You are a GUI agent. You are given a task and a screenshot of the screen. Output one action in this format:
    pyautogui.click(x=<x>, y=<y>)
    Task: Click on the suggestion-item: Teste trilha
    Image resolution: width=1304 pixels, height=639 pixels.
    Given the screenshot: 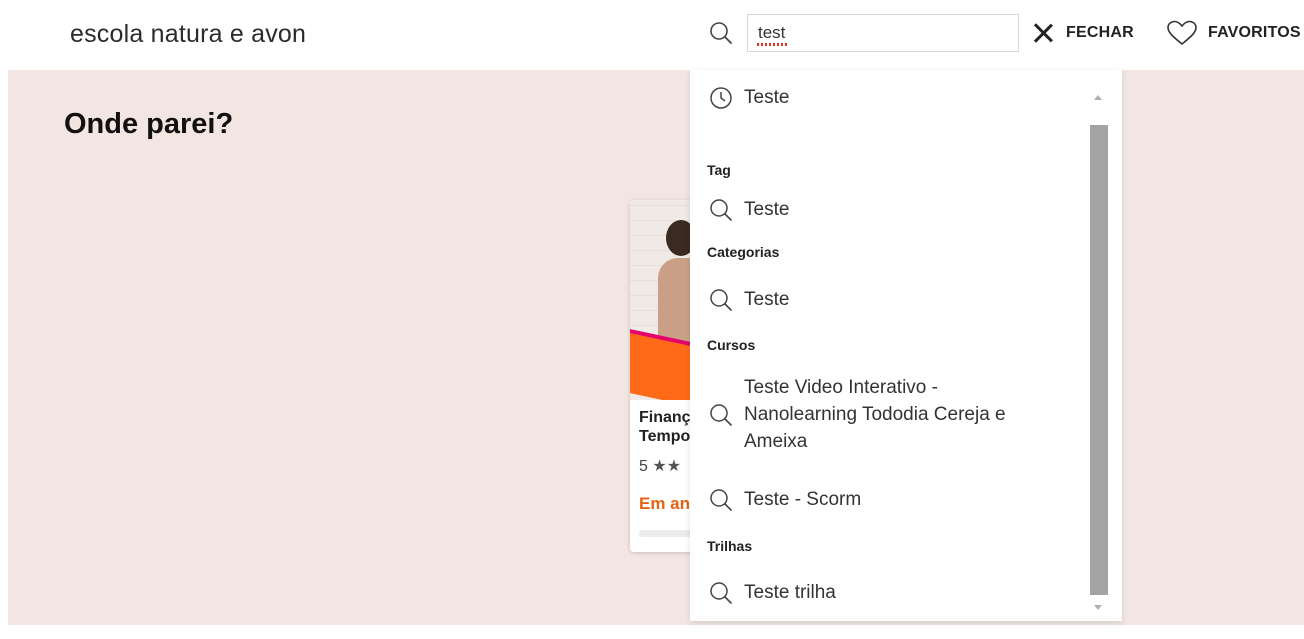 What is the action you would take?
    pyautogui.click(x=772, y=592)
    